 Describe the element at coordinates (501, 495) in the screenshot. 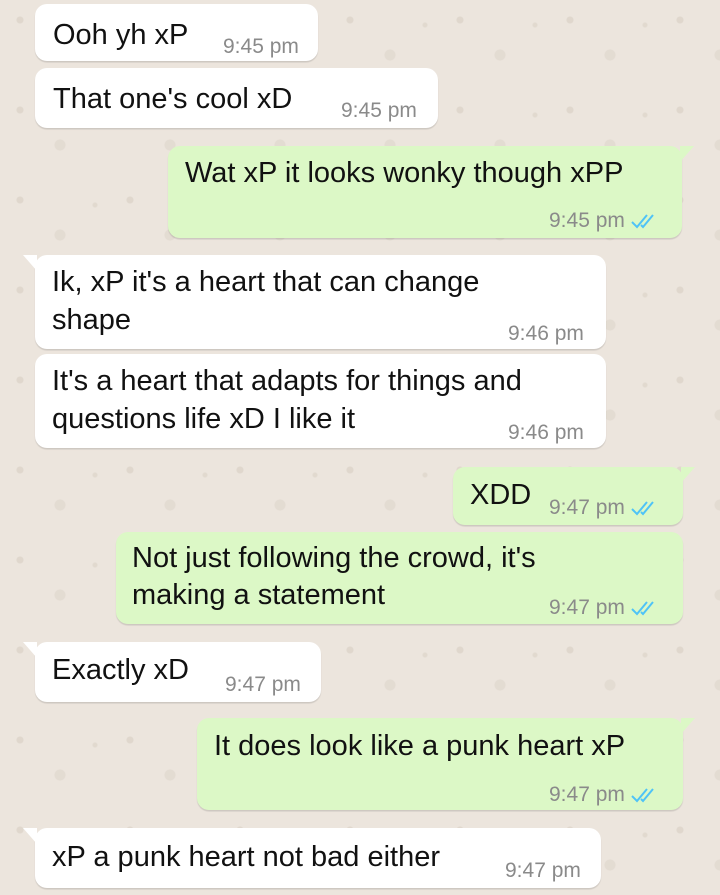

I see `message-text: XDD` at that location.